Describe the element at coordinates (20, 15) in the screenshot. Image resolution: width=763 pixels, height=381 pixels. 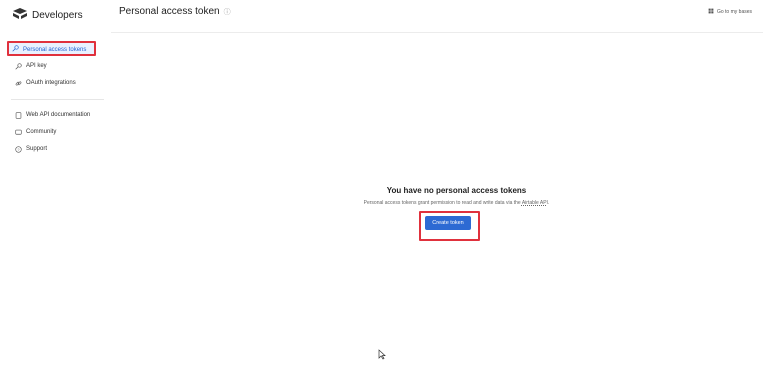
I see `airtable-logo-icon` at that location.